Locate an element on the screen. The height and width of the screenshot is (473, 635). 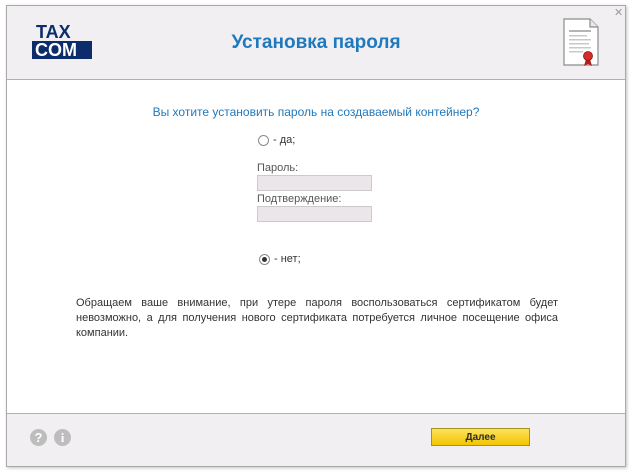
close-icon: ✕ is located at coordinates (618, 13).